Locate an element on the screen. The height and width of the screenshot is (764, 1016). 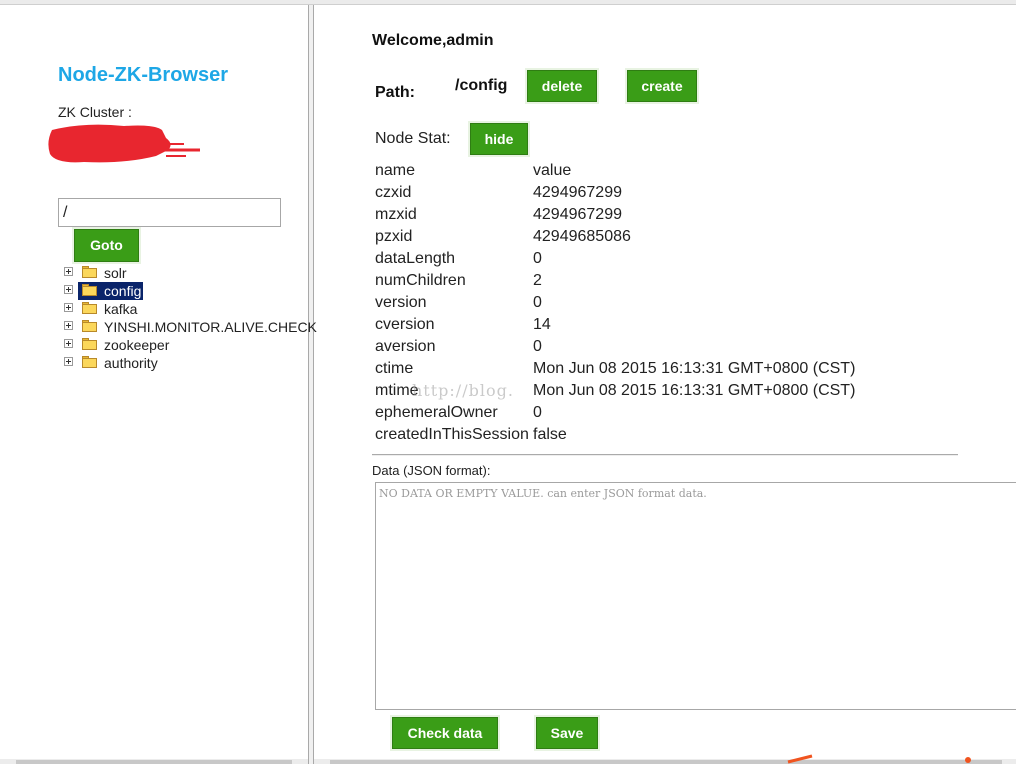
sidebar-horizontal-scrollbar is located at coordinates (154, 761).